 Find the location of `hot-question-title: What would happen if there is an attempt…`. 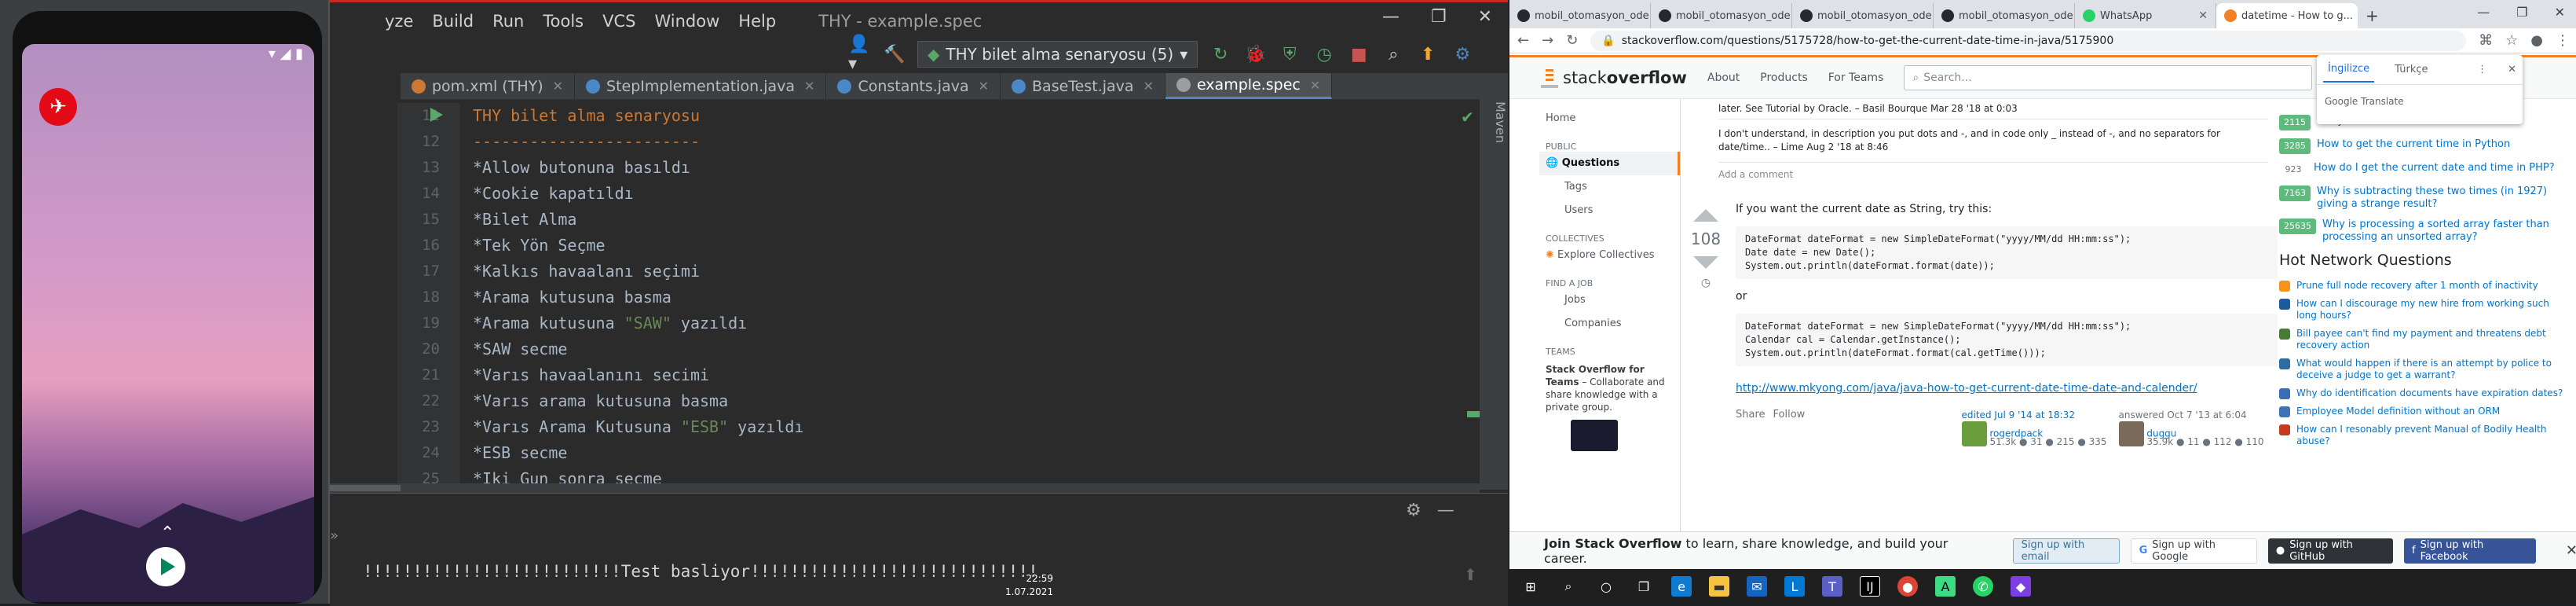

hot-question-title: What would happen if there is an attempt… is located at coordinates (2433, 369).